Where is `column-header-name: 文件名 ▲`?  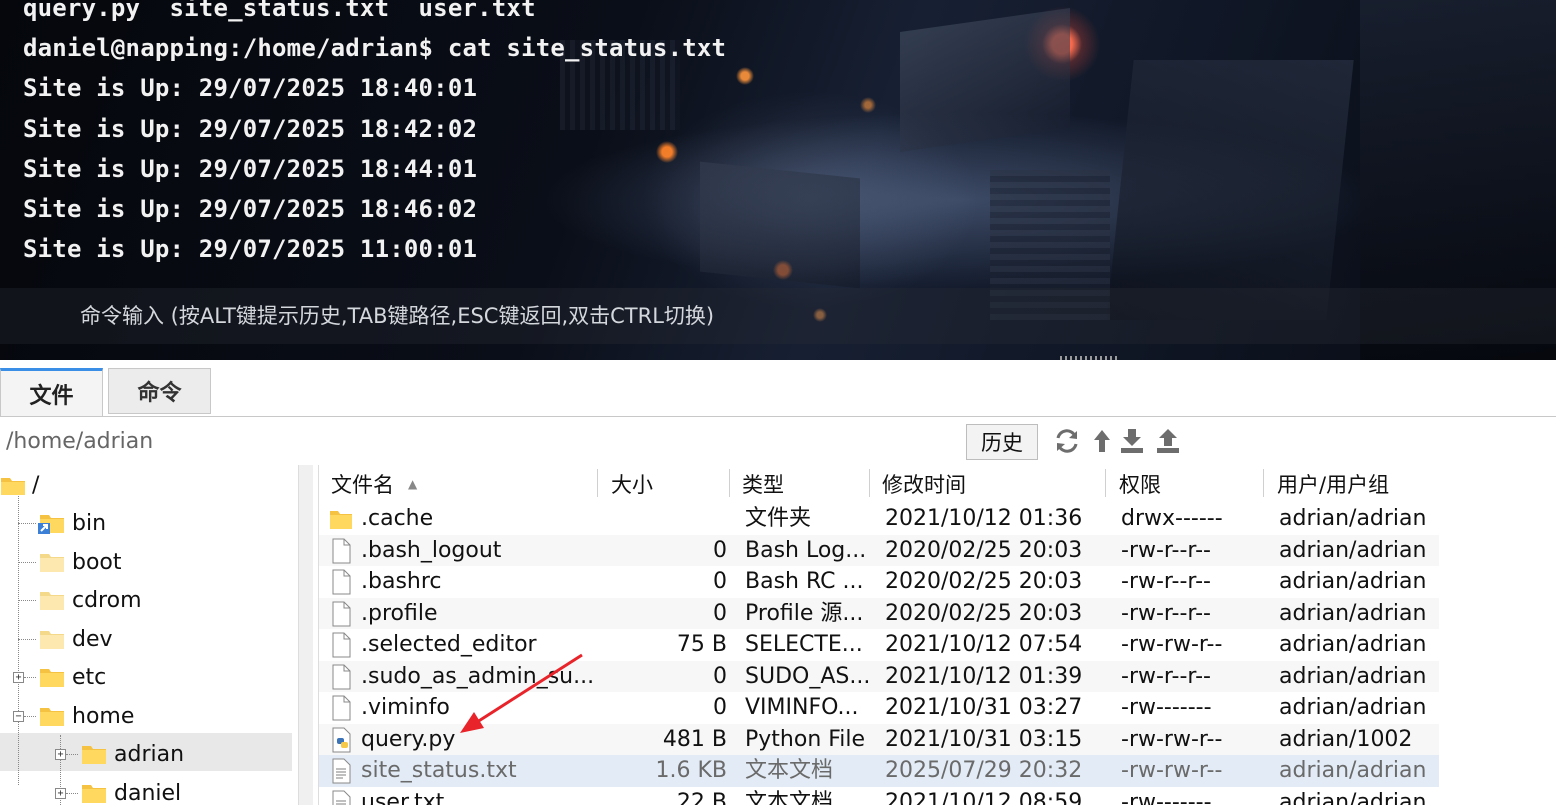
column-header-name: 文件名 ▲ is located at coordinates (374, 484).